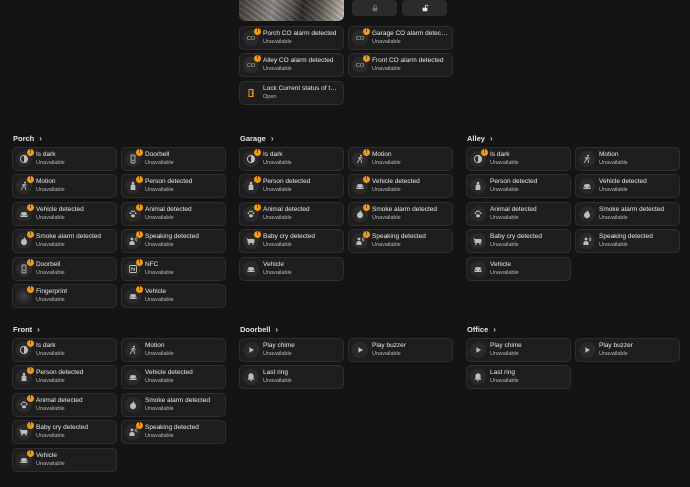  What do you see at coordinates (74, 214) in the screenshot?
I see `entity-text: Vehicle detected Unavailable` at bounding box center [74, 214].